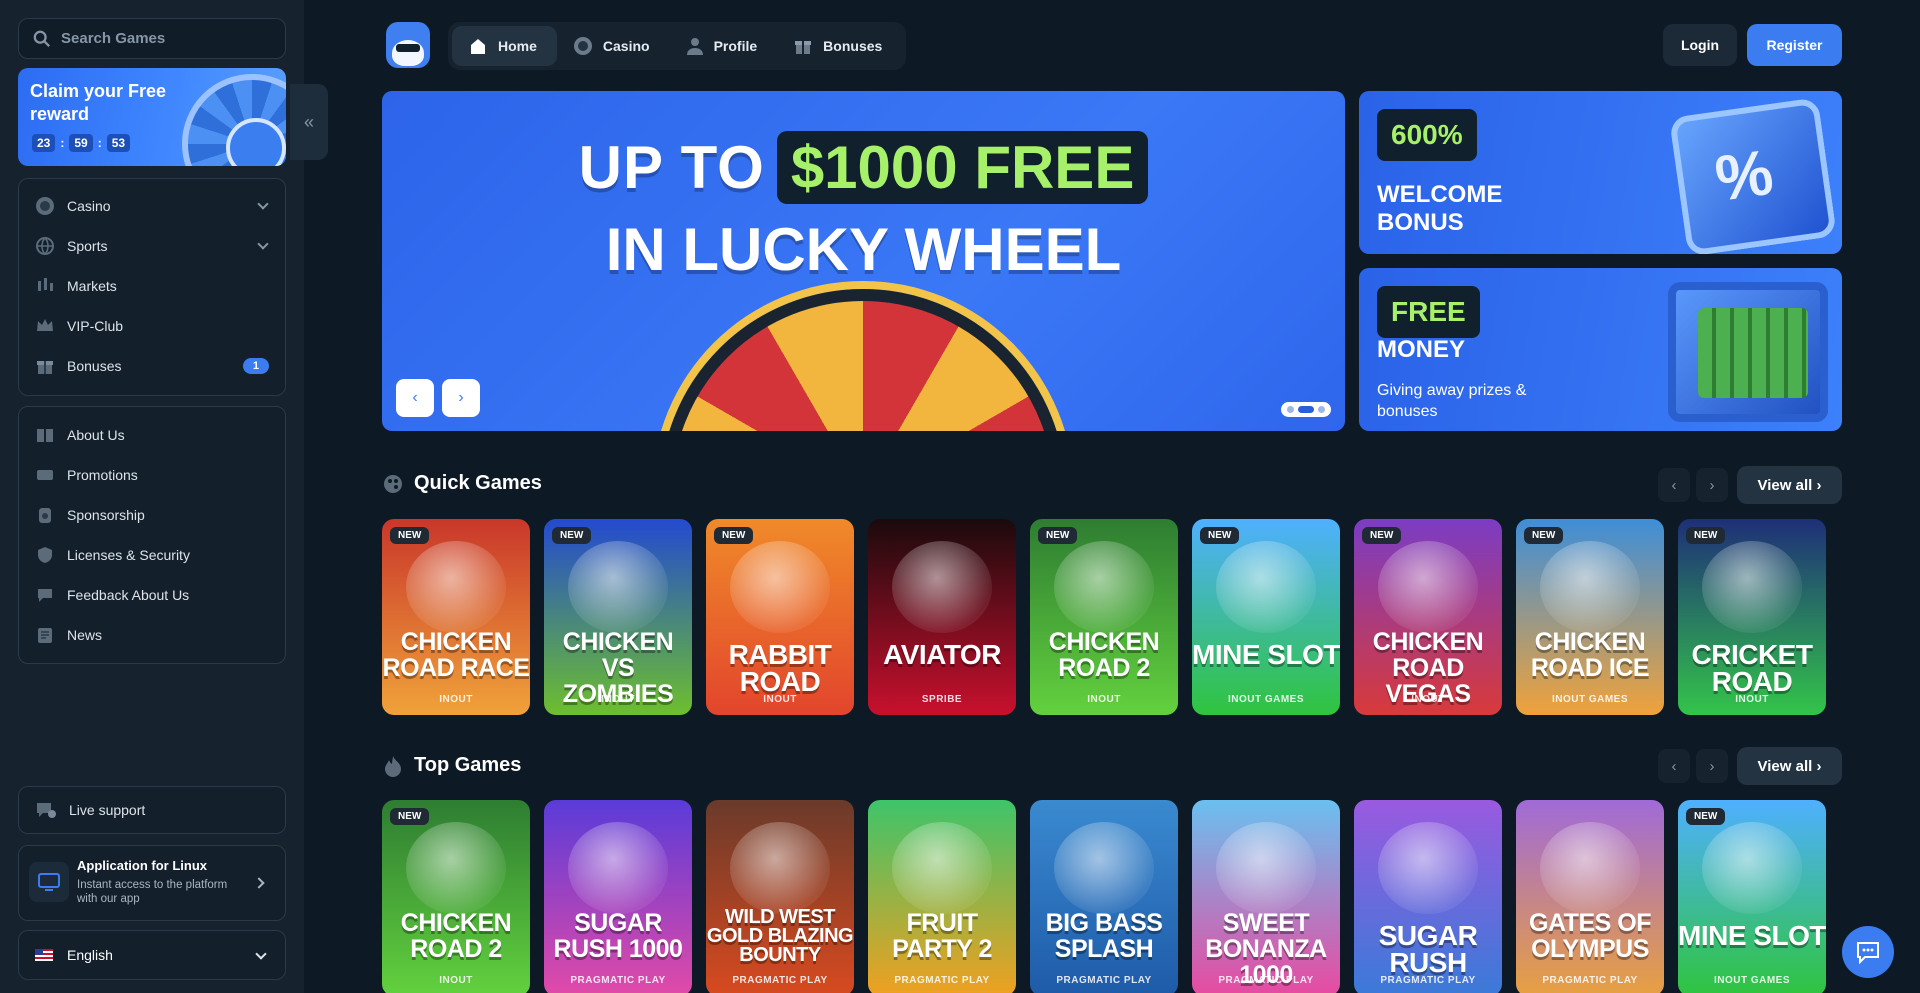 The image size is (1920, 993). Describe the element at coordinates (1753, 175) in the screenshot. I see `gift-box-image` at that location.